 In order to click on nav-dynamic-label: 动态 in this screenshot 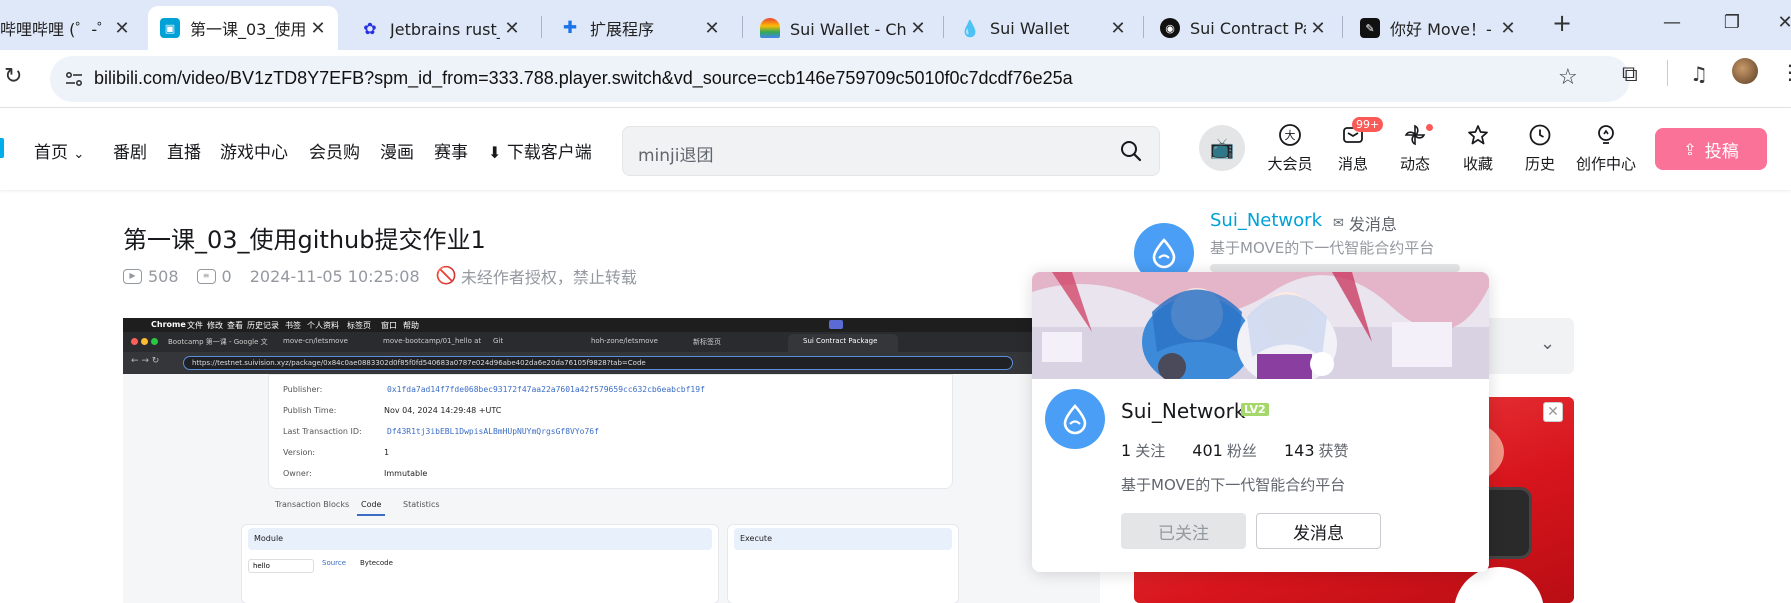, I will do `click(1414, 164)`.